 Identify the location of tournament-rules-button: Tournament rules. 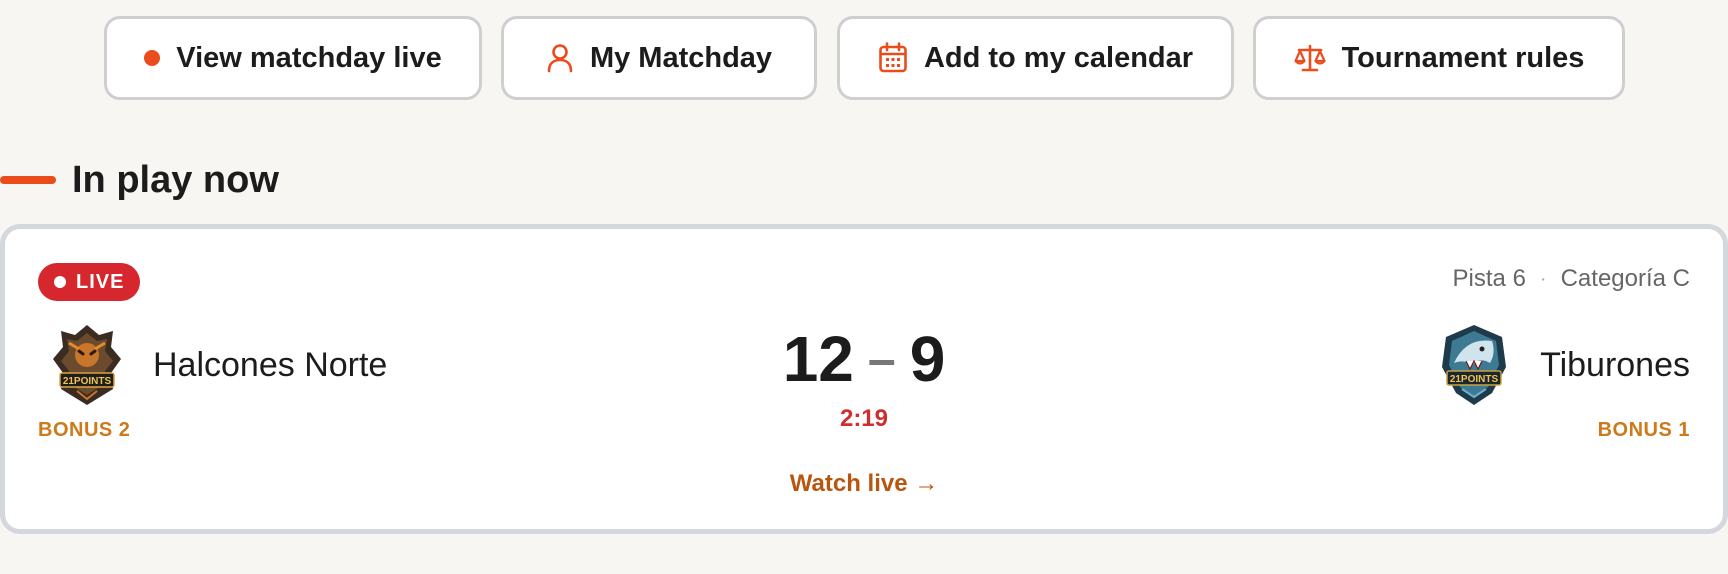
(1439, 58).